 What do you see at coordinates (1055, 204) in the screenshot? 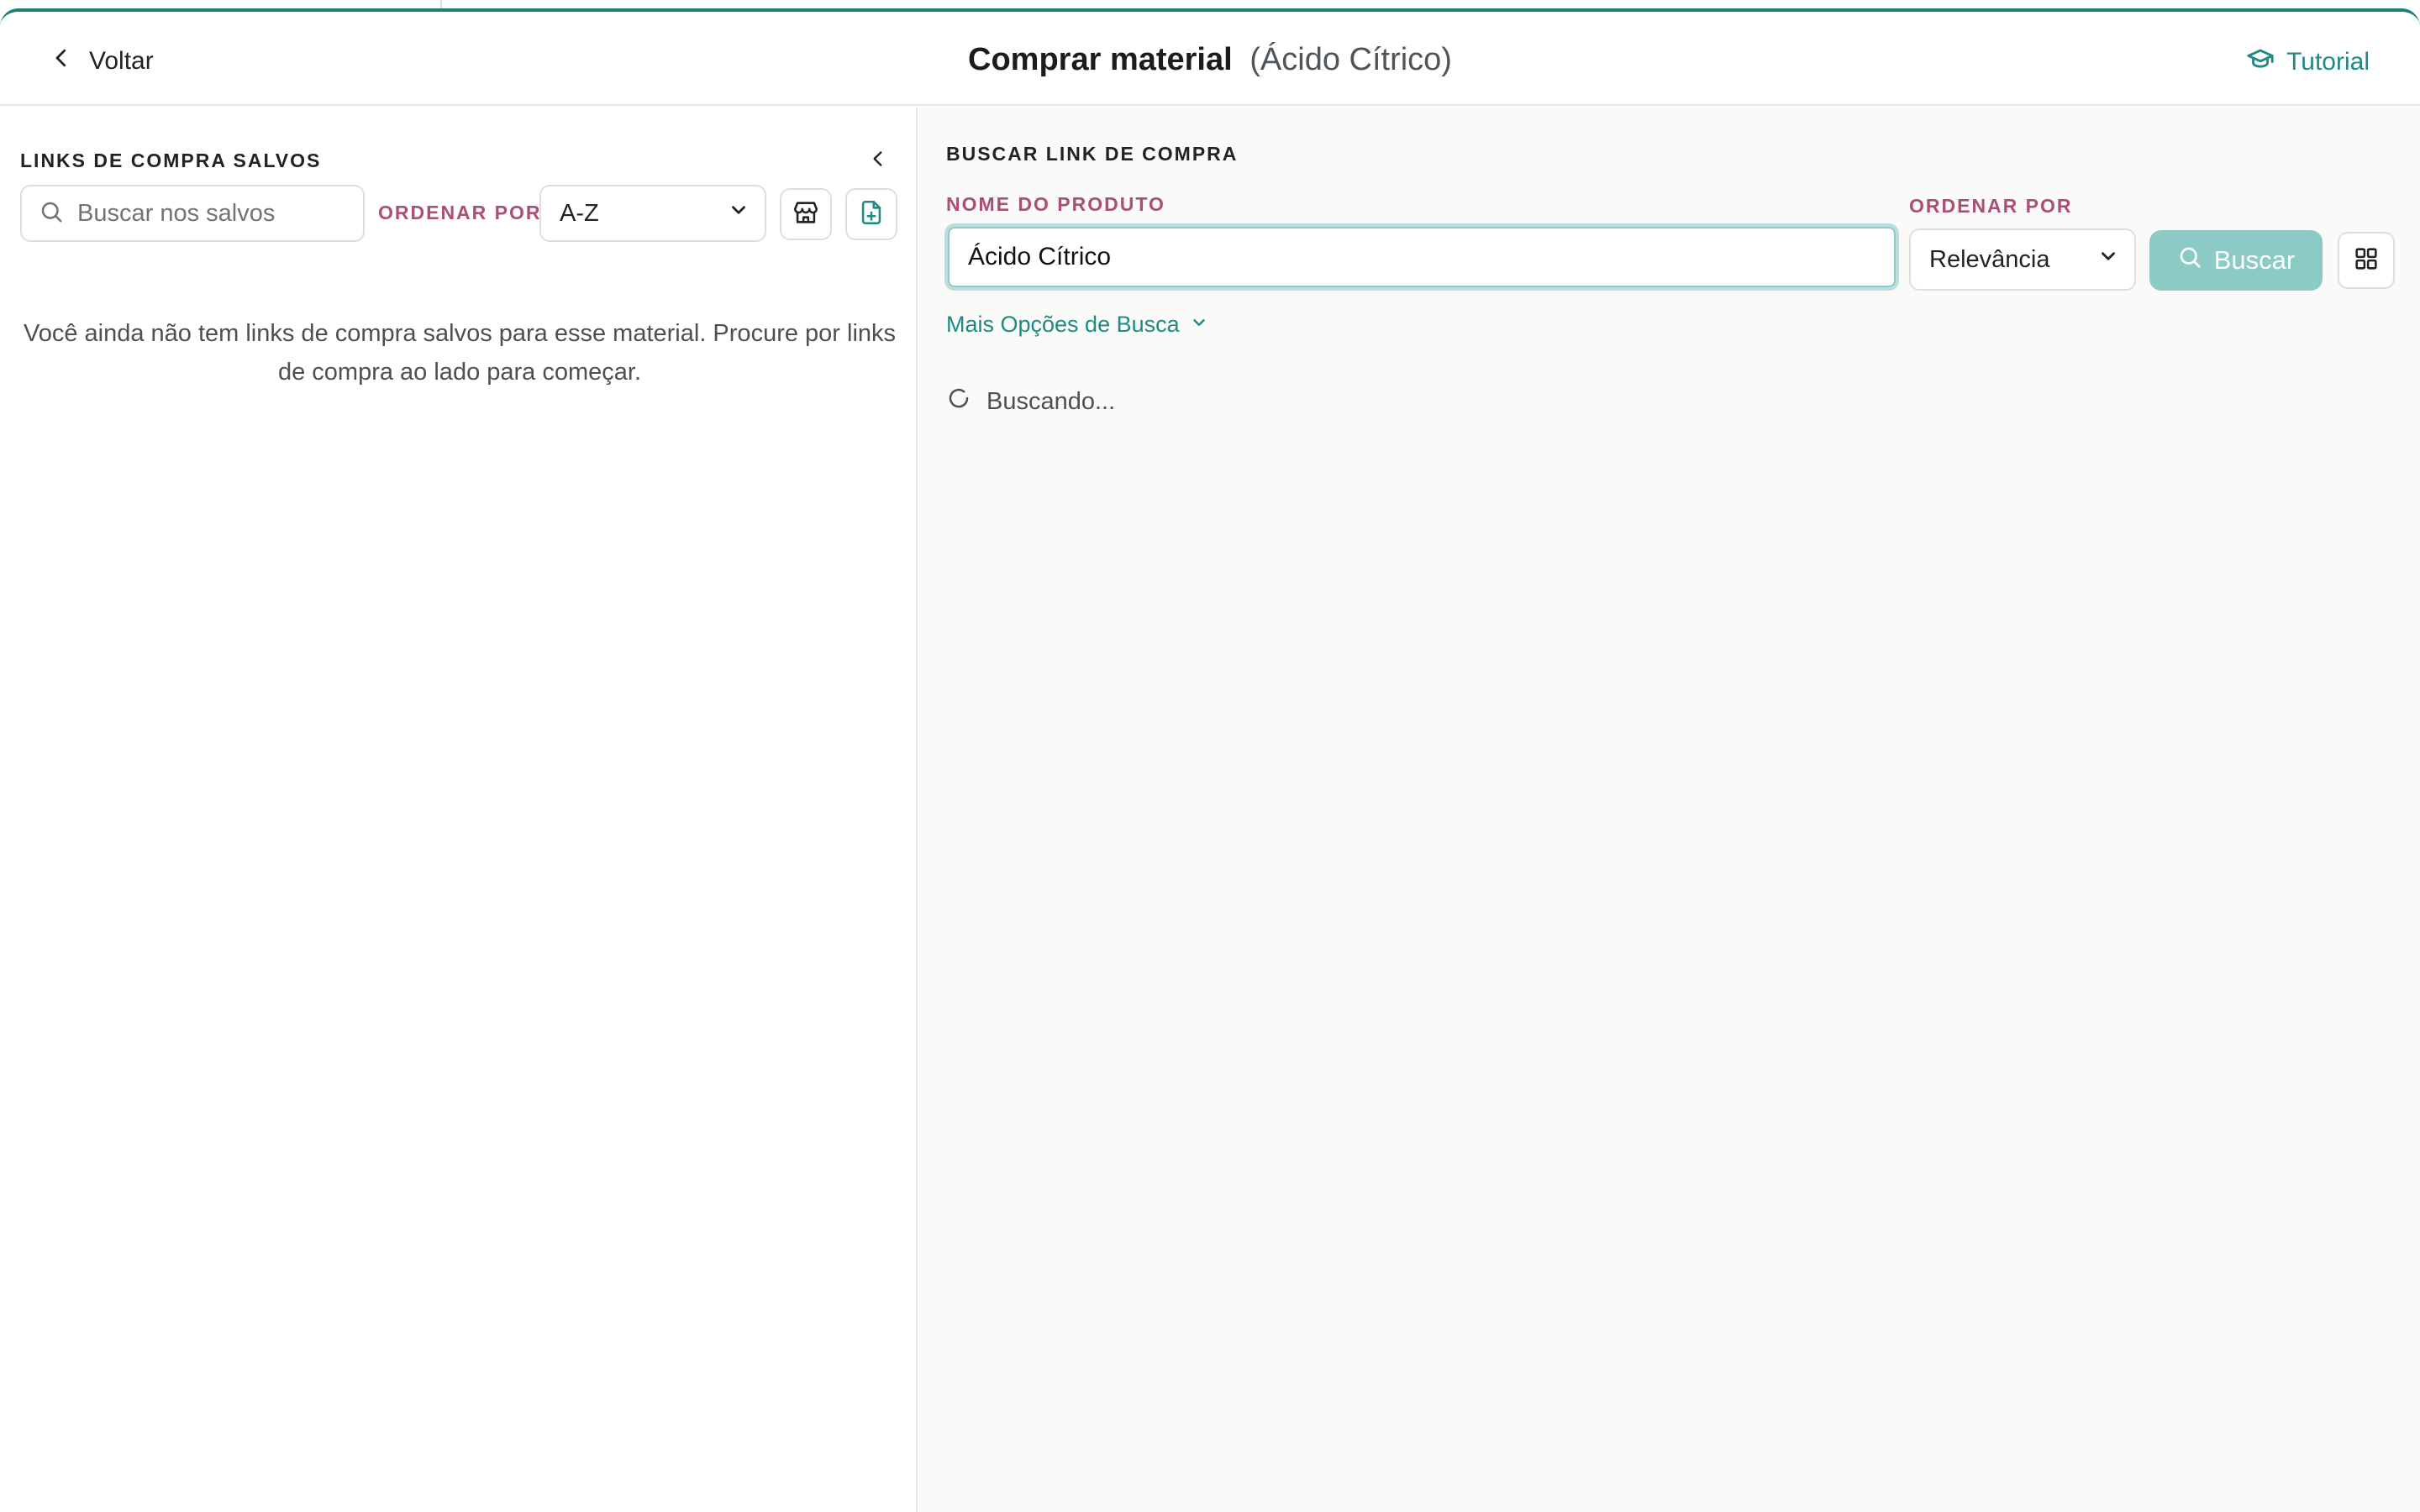
I see `product-name-label: NOME DO PRODUTO` at bounding box center [1055, 204].